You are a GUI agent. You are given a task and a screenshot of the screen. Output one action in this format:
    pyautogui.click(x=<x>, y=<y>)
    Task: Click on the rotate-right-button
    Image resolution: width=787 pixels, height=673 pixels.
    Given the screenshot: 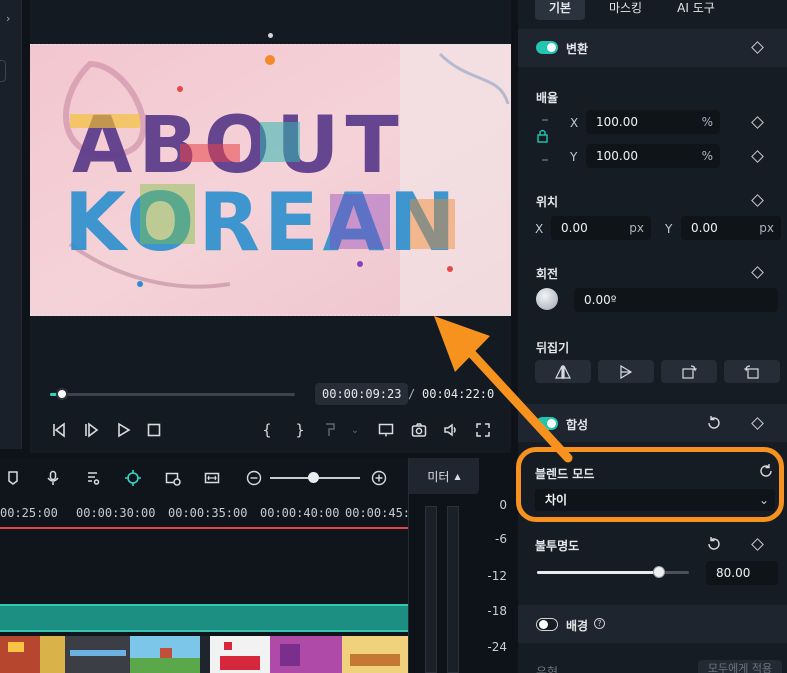 What is the action you would take?
    pyautogui.click(x=689, y=371)
    